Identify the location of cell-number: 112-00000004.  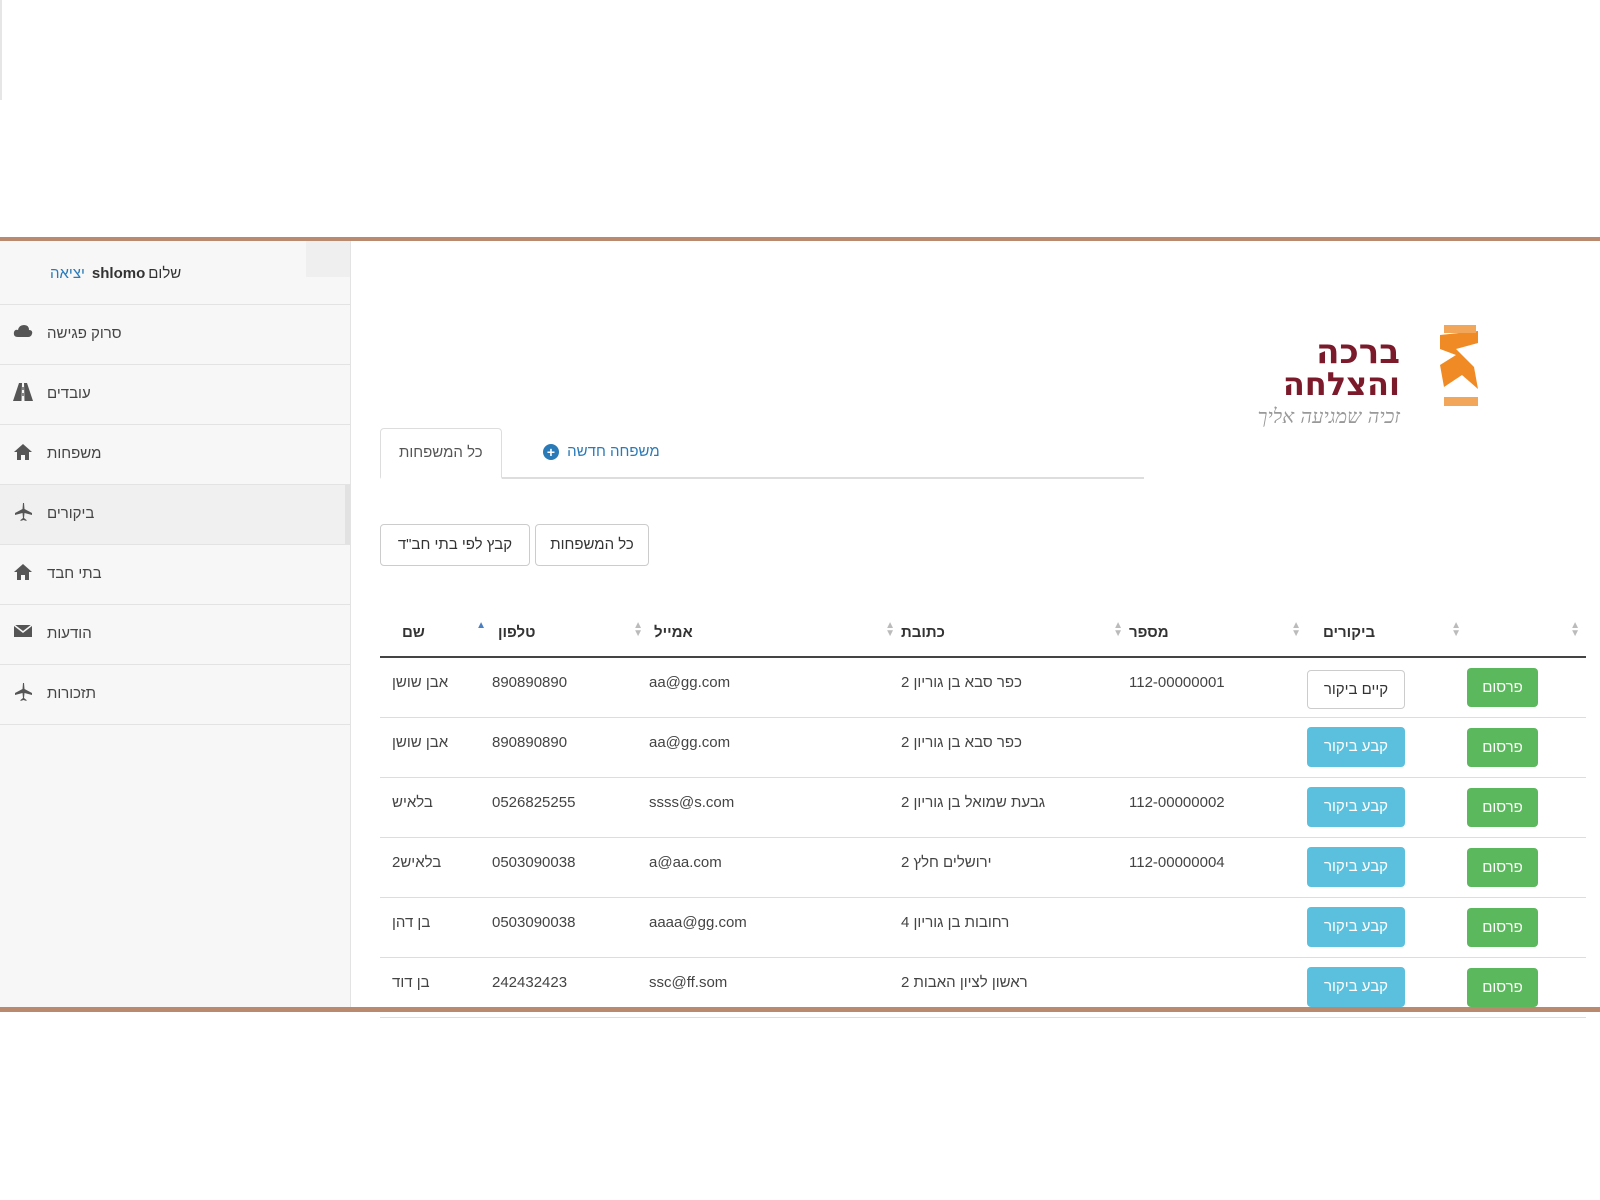
(1218, 867).